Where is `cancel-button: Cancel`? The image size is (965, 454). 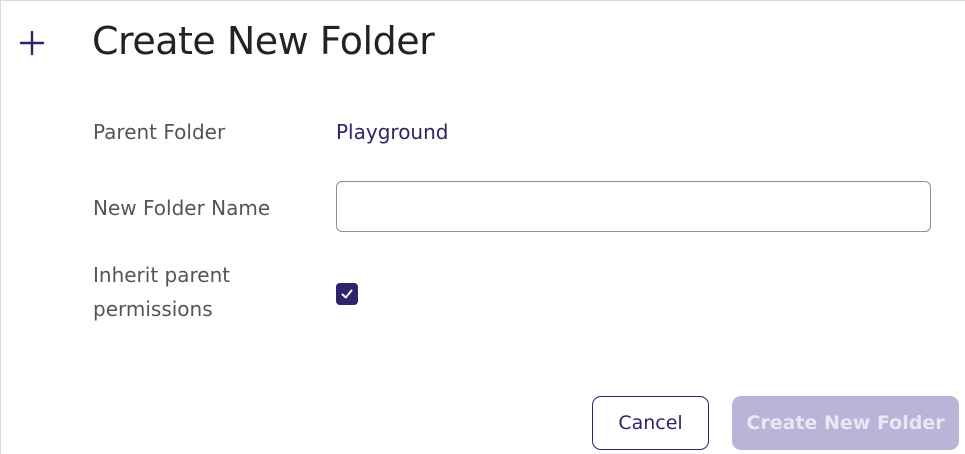 cancel-button: Cancel is located at coordinates (650, 423).